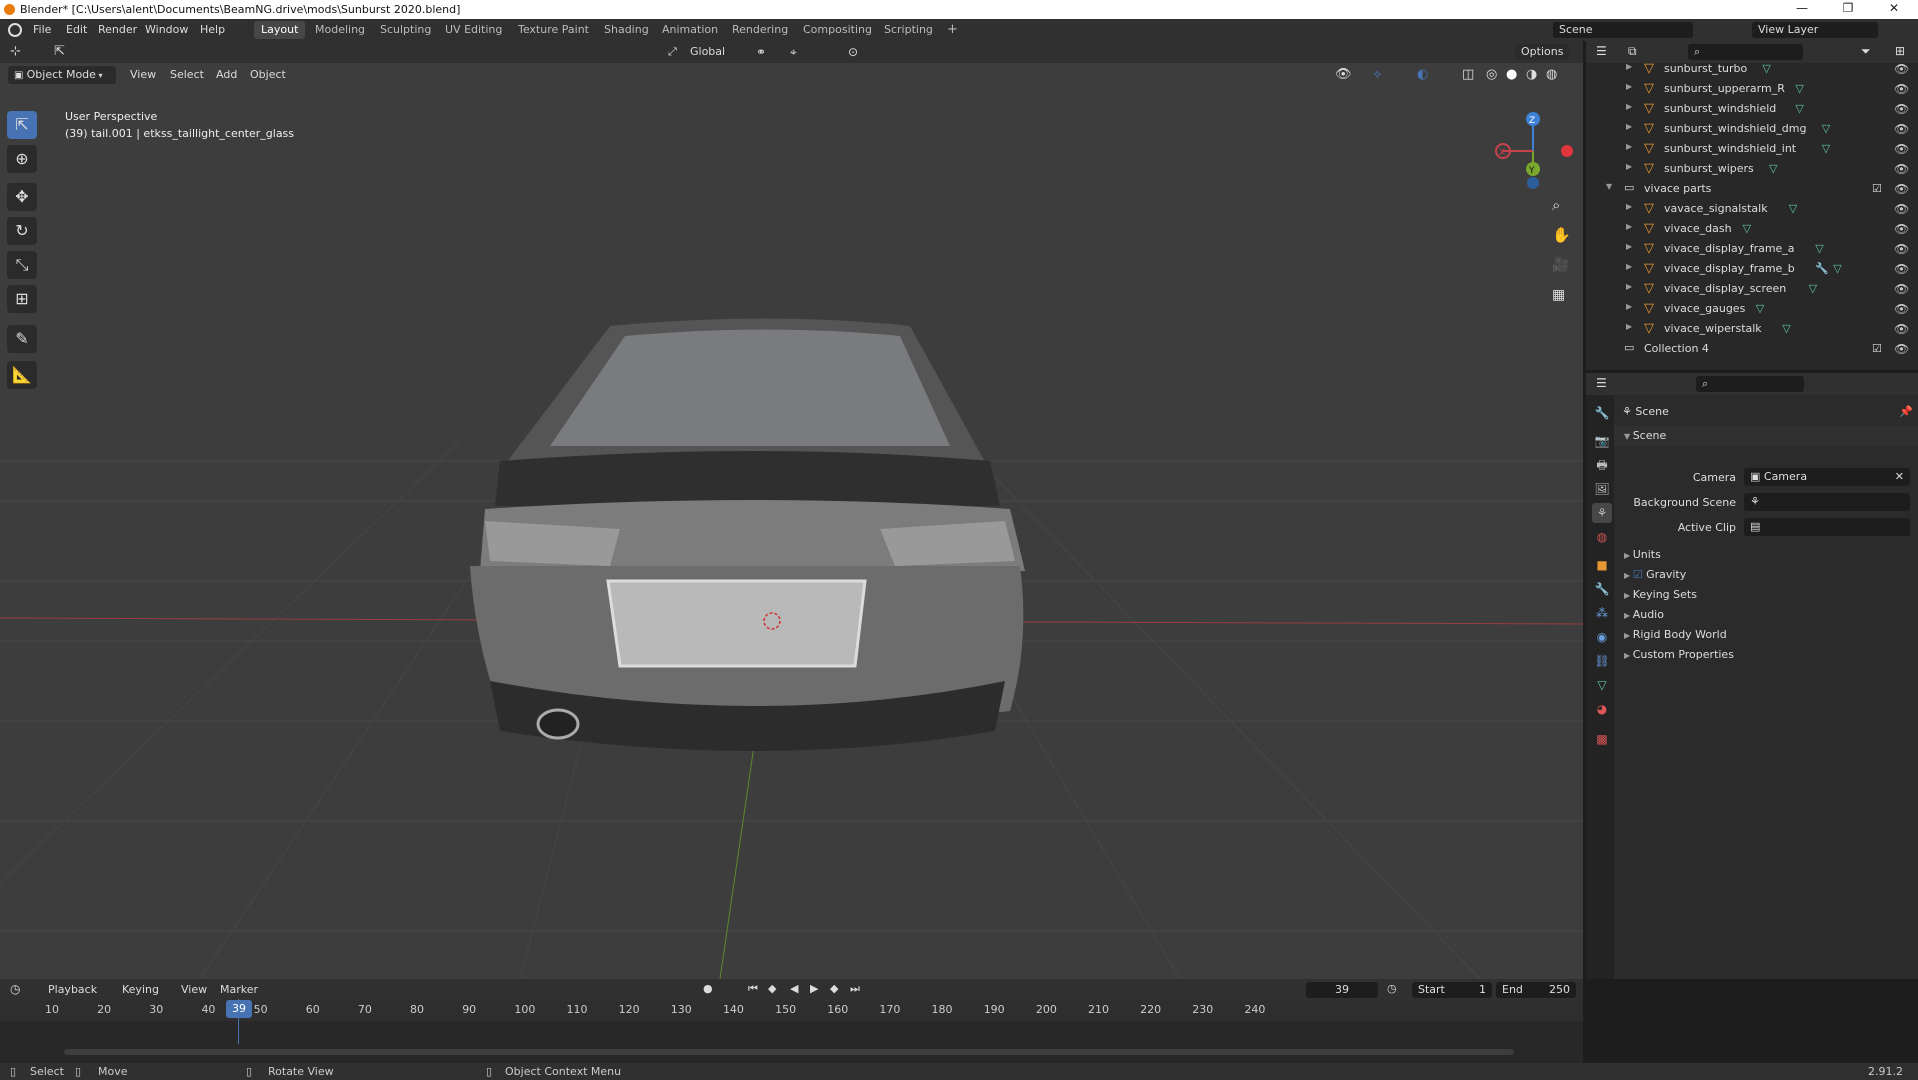  I want to click on panel-units: ▶ Units, so click(1766, 556).